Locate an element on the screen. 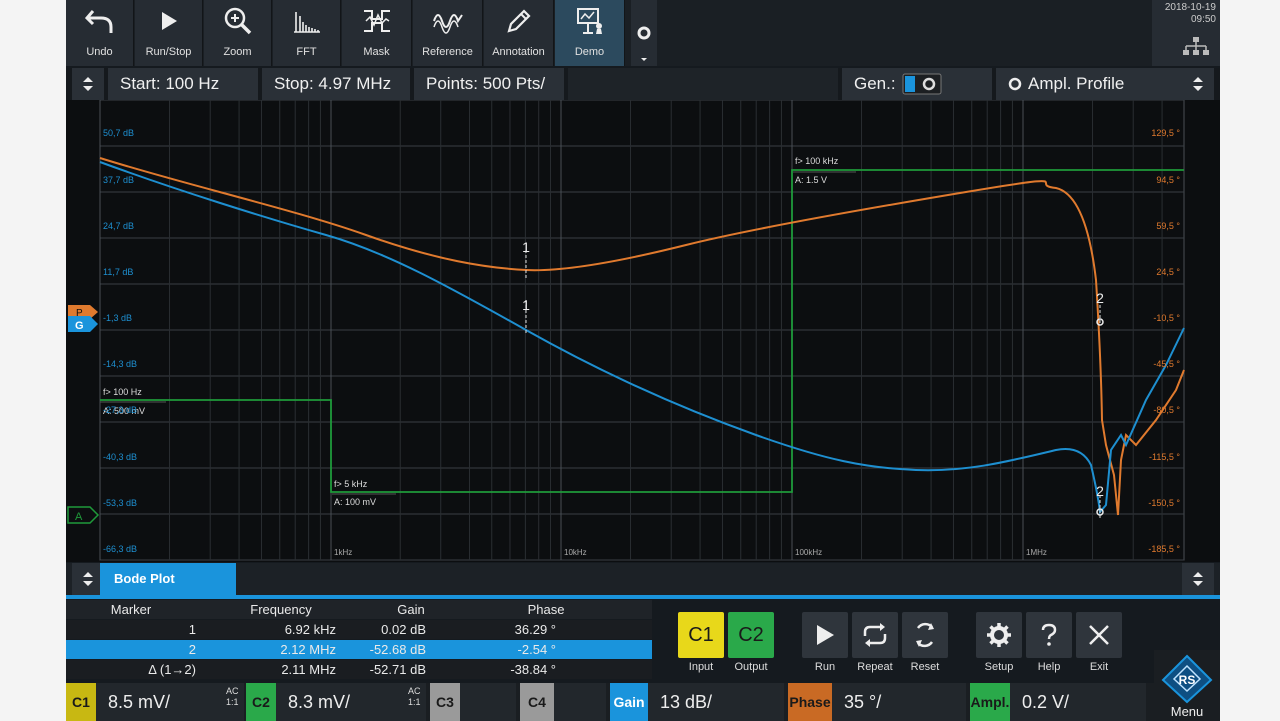  exit-button is located at coordinates (1099, 635).